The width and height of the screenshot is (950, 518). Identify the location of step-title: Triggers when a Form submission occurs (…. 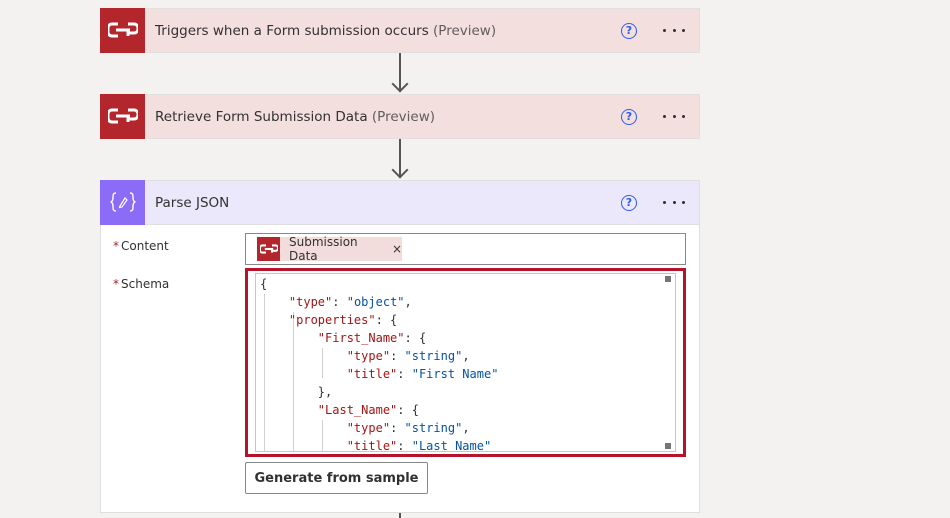
(326, 30).